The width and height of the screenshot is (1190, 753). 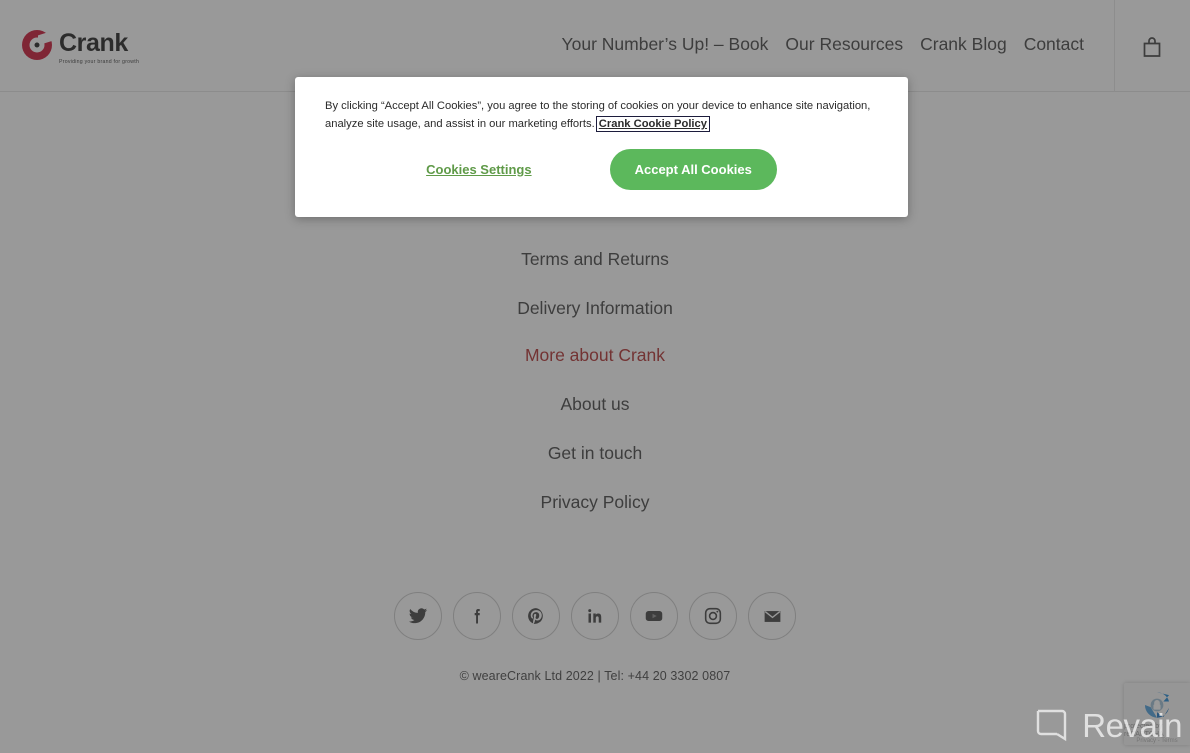 What do you see at coordinates (601, 169) in the screenshot?
I see `cookie-modal-actions: Cookies Settings Accept All Cookies` at bounding box center [601, 169].